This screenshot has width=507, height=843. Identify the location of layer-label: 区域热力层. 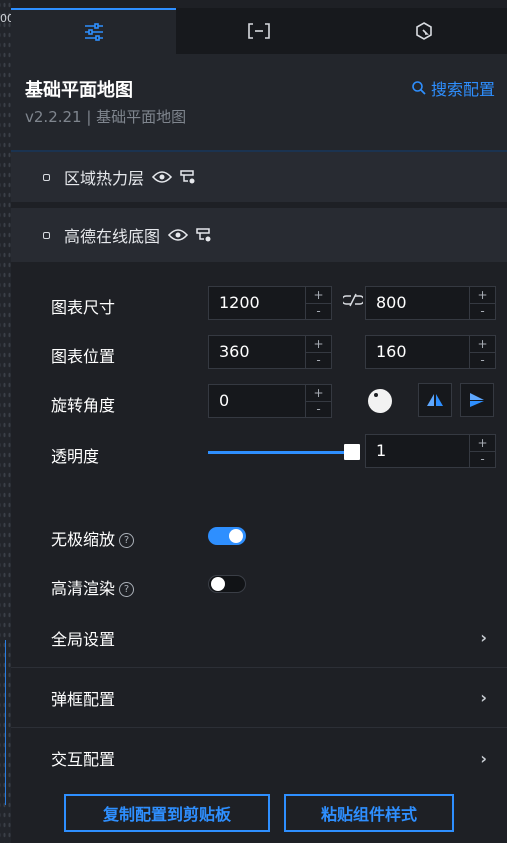
(104, 178).